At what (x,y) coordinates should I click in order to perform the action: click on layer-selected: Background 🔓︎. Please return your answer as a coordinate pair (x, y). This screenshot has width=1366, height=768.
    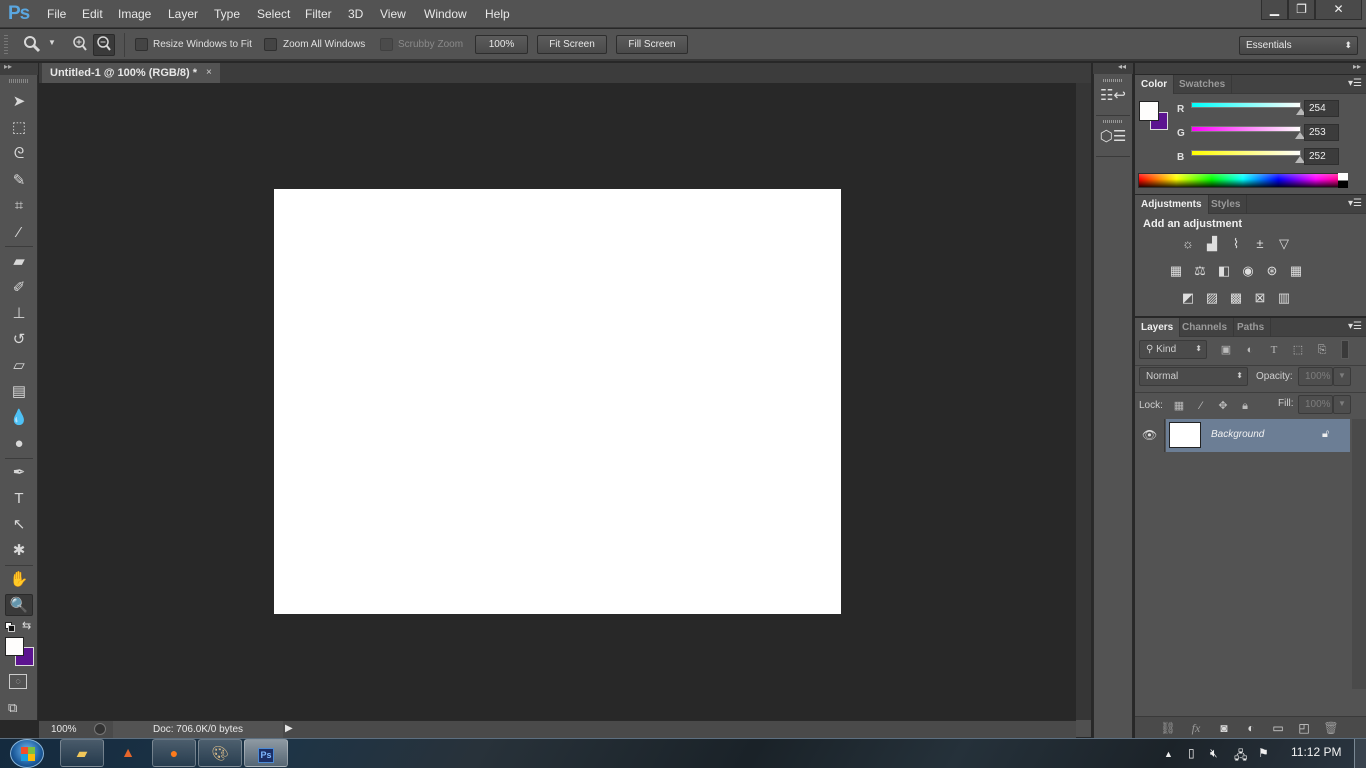
    Looking at the image, I should click on (1258, 435).